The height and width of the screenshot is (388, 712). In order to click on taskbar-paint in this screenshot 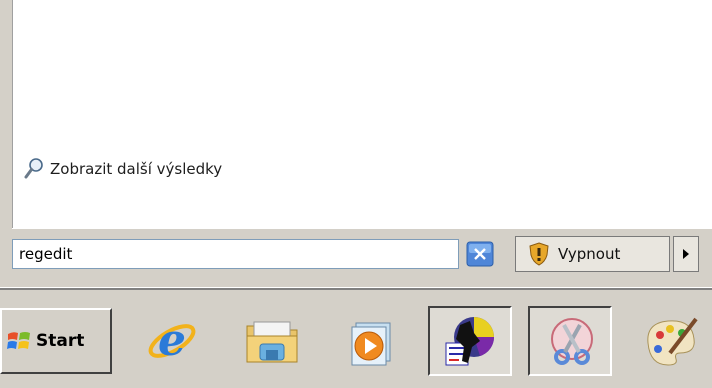, I will do `click(670, 341)`.